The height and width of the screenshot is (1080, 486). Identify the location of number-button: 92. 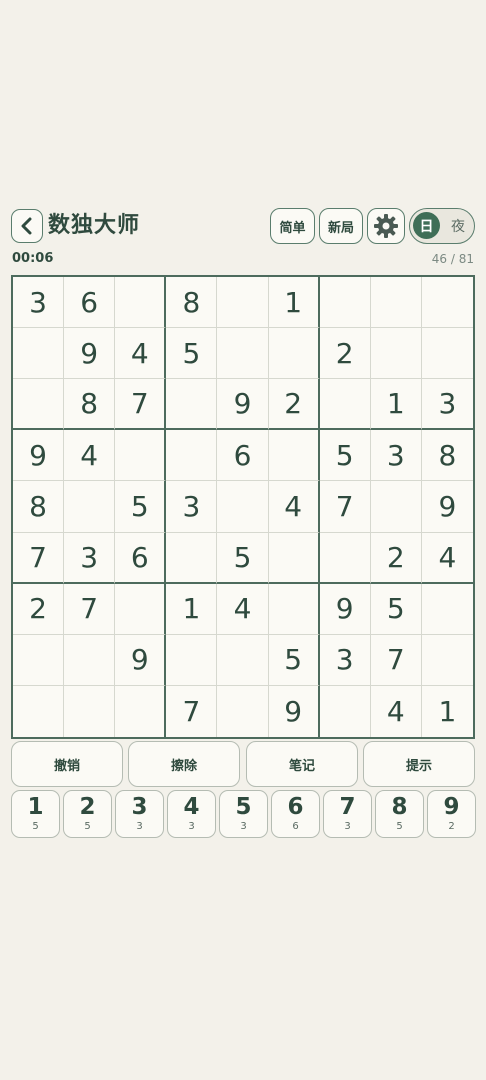
(451, 814).